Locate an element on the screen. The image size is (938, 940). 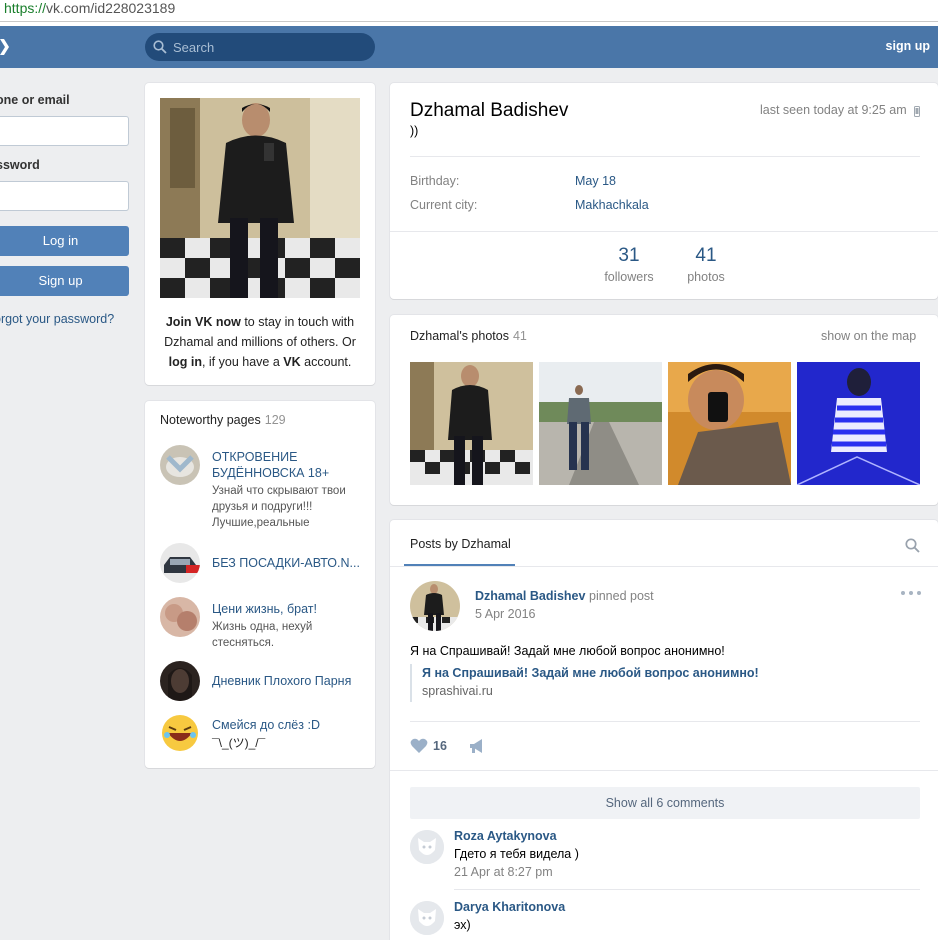
search-input: Search is located at coordinates (260, 47).